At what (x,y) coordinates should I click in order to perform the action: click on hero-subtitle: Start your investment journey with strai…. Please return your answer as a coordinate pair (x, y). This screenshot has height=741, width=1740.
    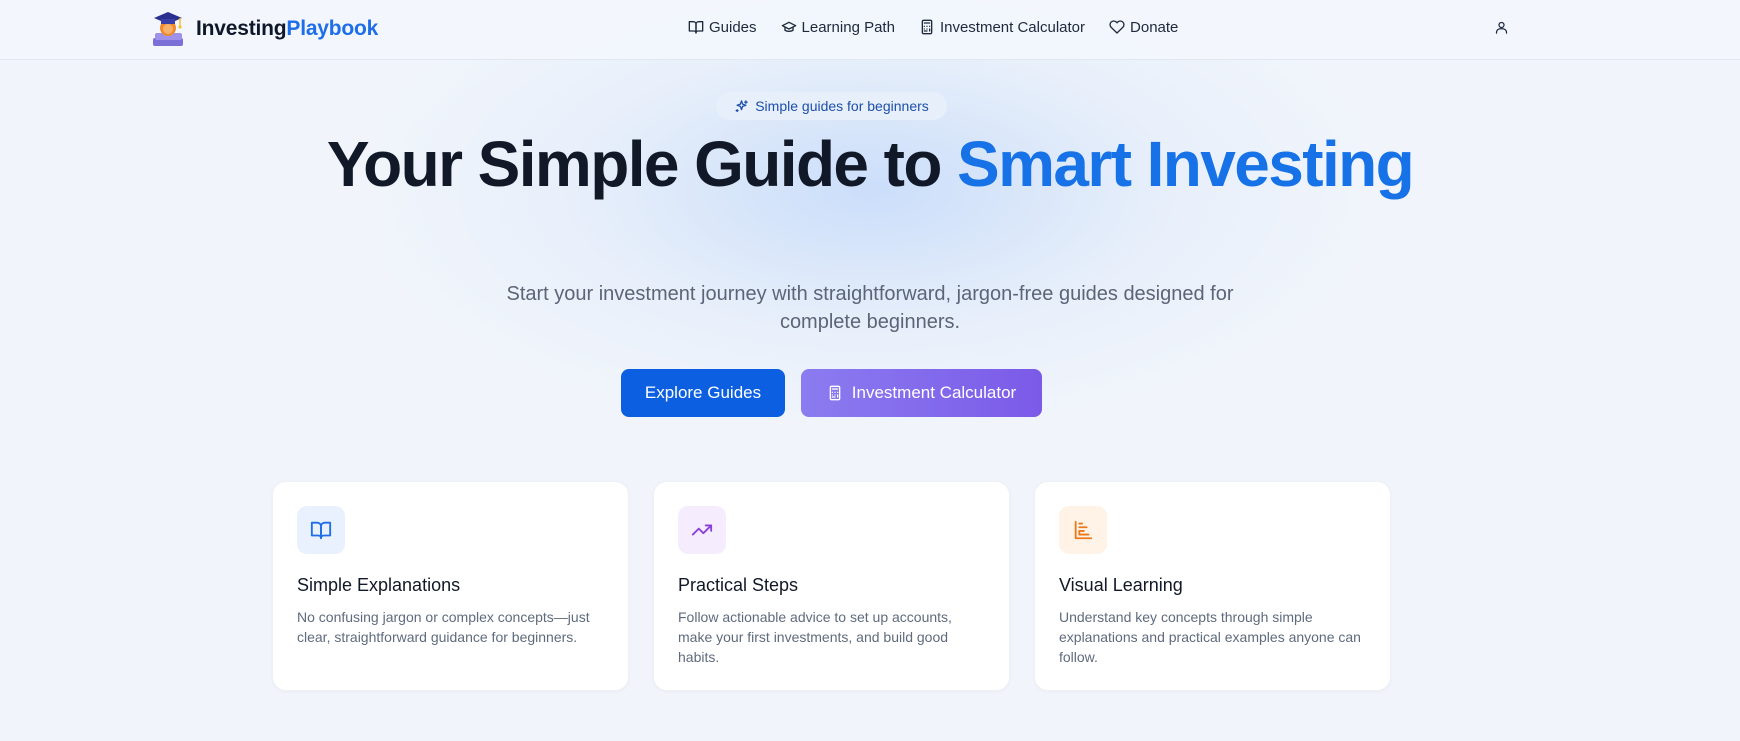
    Looking at the image, I should click on (870, 308).